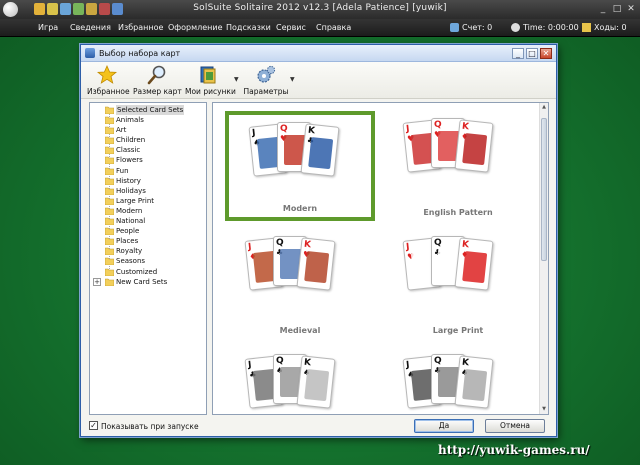  I want to click on menu-appearance: Оформление, so click(195, 27).